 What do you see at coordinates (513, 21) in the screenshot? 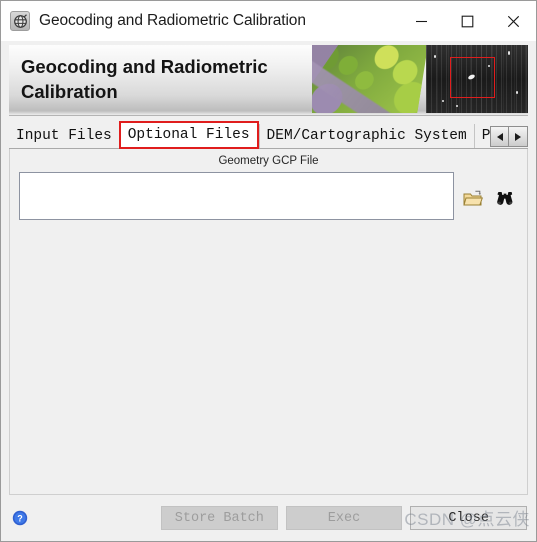
I see `close-icon` at bounding box center [513, 21].